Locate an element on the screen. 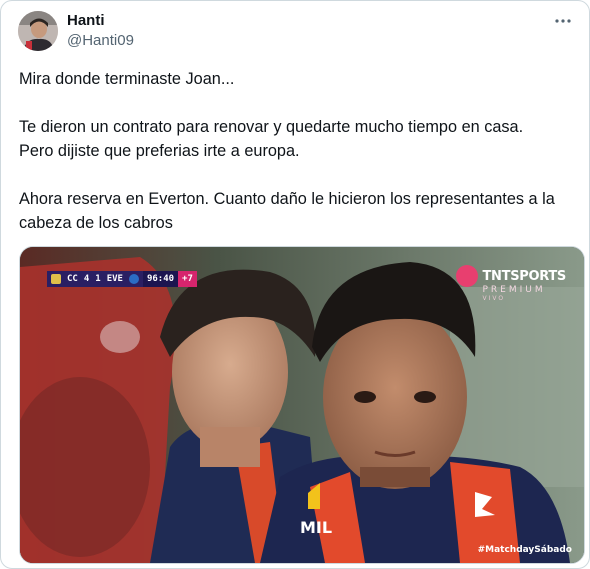  broadcaster-title: TNTSPORTS is located at coordinates (524, 276).